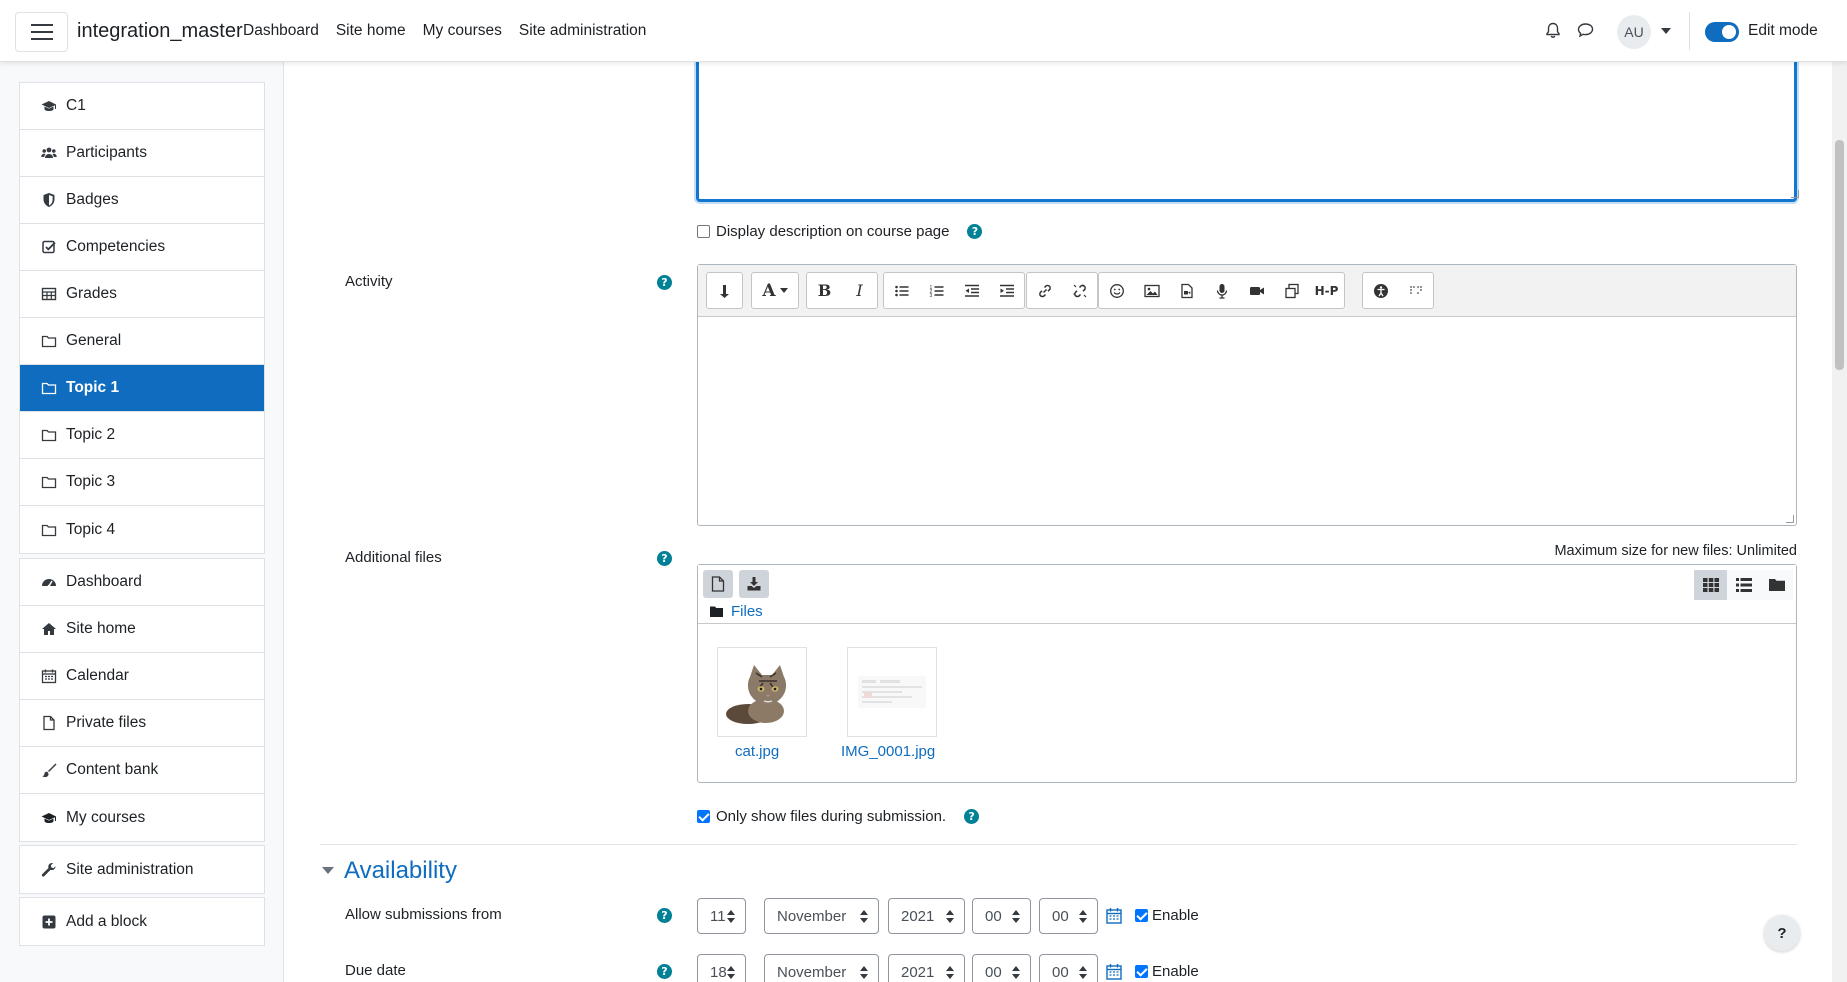 The height and width of the screenshot is (982, 1847). I want to click on grid-view-icon, so click(1710, 585).